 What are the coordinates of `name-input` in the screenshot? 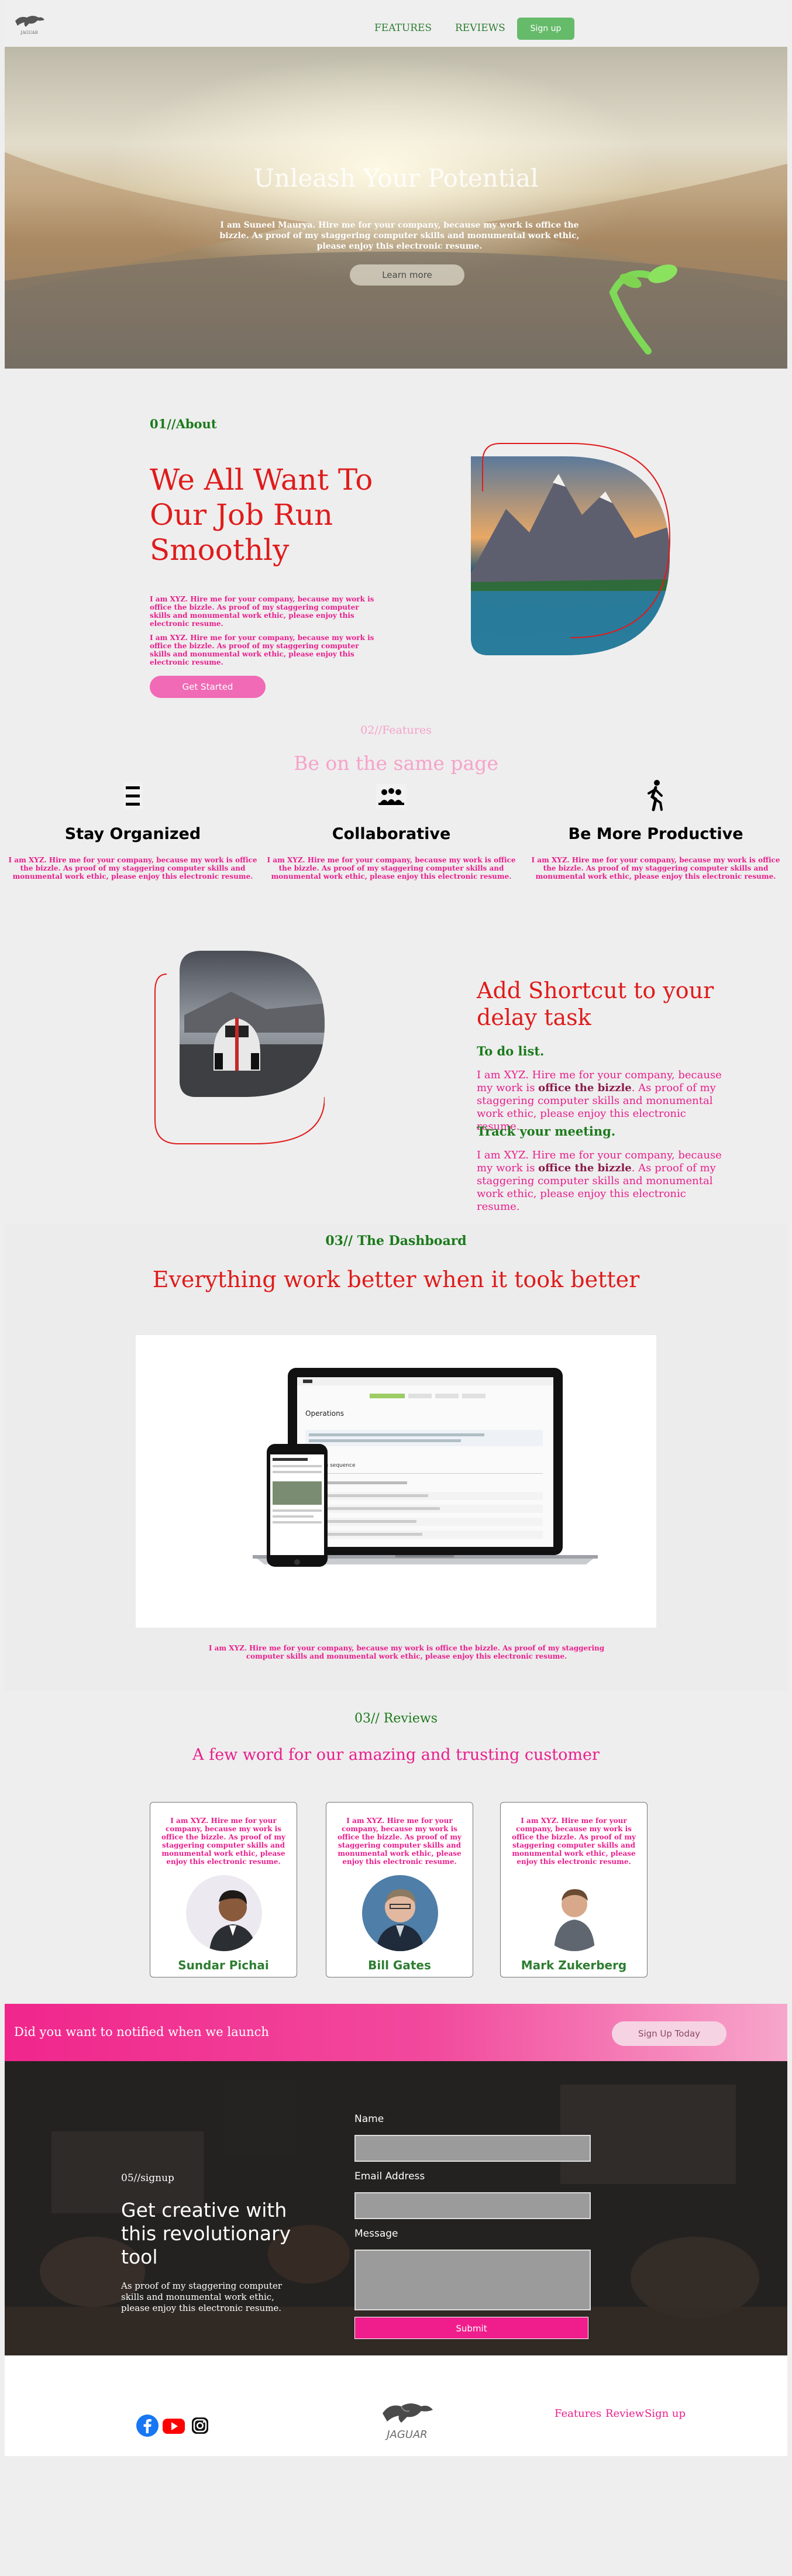 It's located at (472, 2148).